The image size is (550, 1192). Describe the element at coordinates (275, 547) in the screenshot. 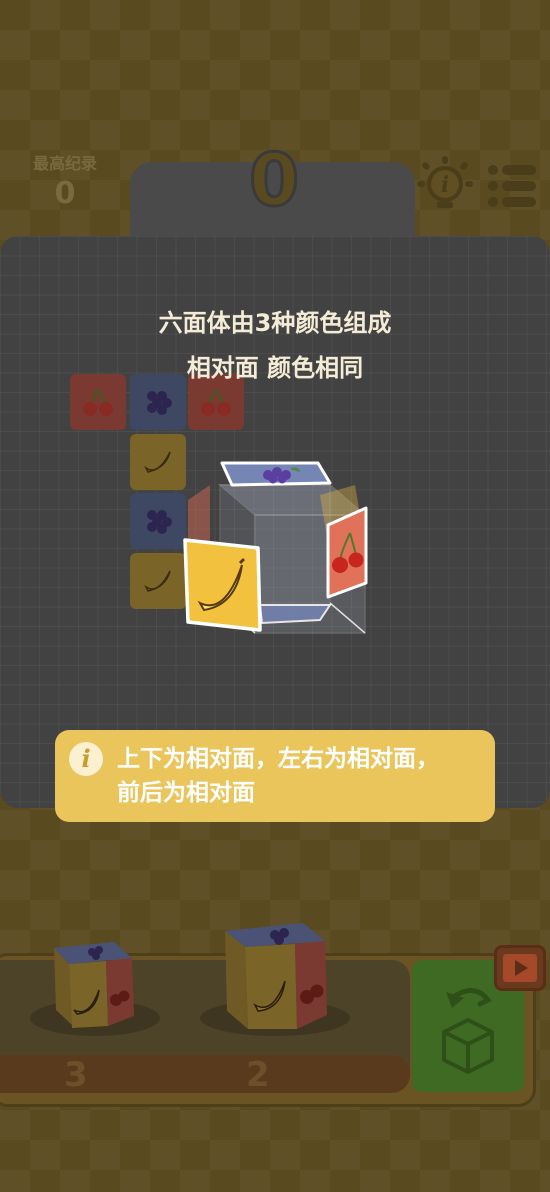

I see `exploded-cube-illustration` at that location.